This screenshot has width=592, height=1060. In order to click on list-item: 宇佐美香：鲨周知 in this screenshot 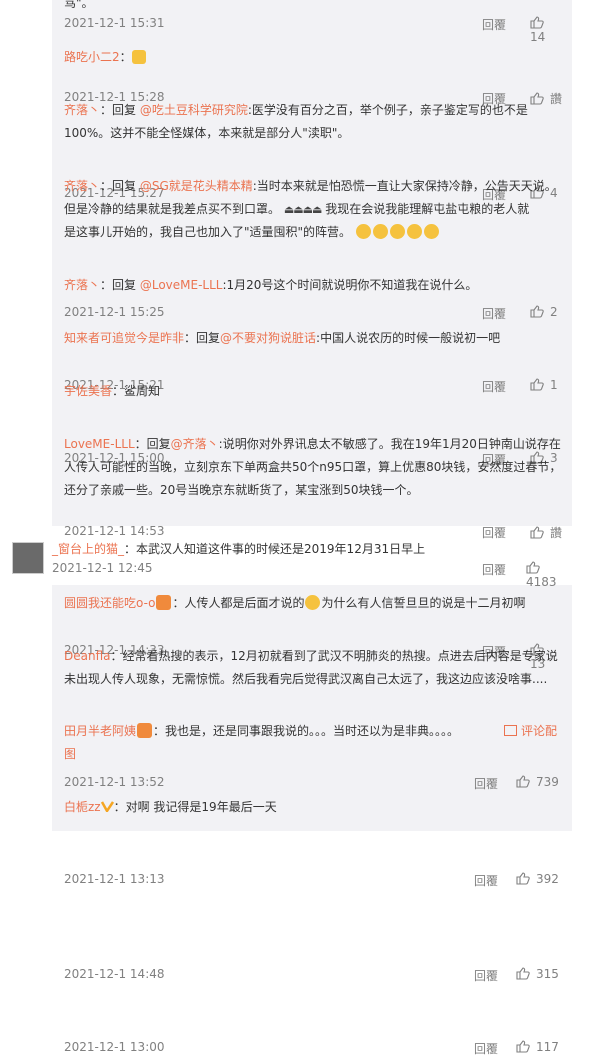, I will do `click(314, 391)`.